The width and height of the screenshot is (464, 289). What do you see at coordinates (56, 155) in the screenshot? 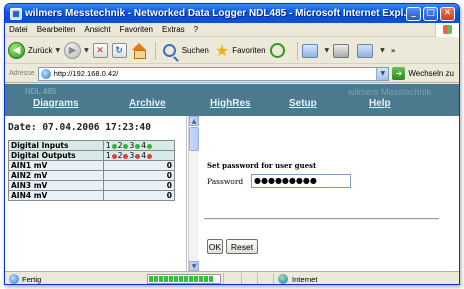
I see `digital-outputs-label: Digital Outputs` at bounding box center [56, 155].